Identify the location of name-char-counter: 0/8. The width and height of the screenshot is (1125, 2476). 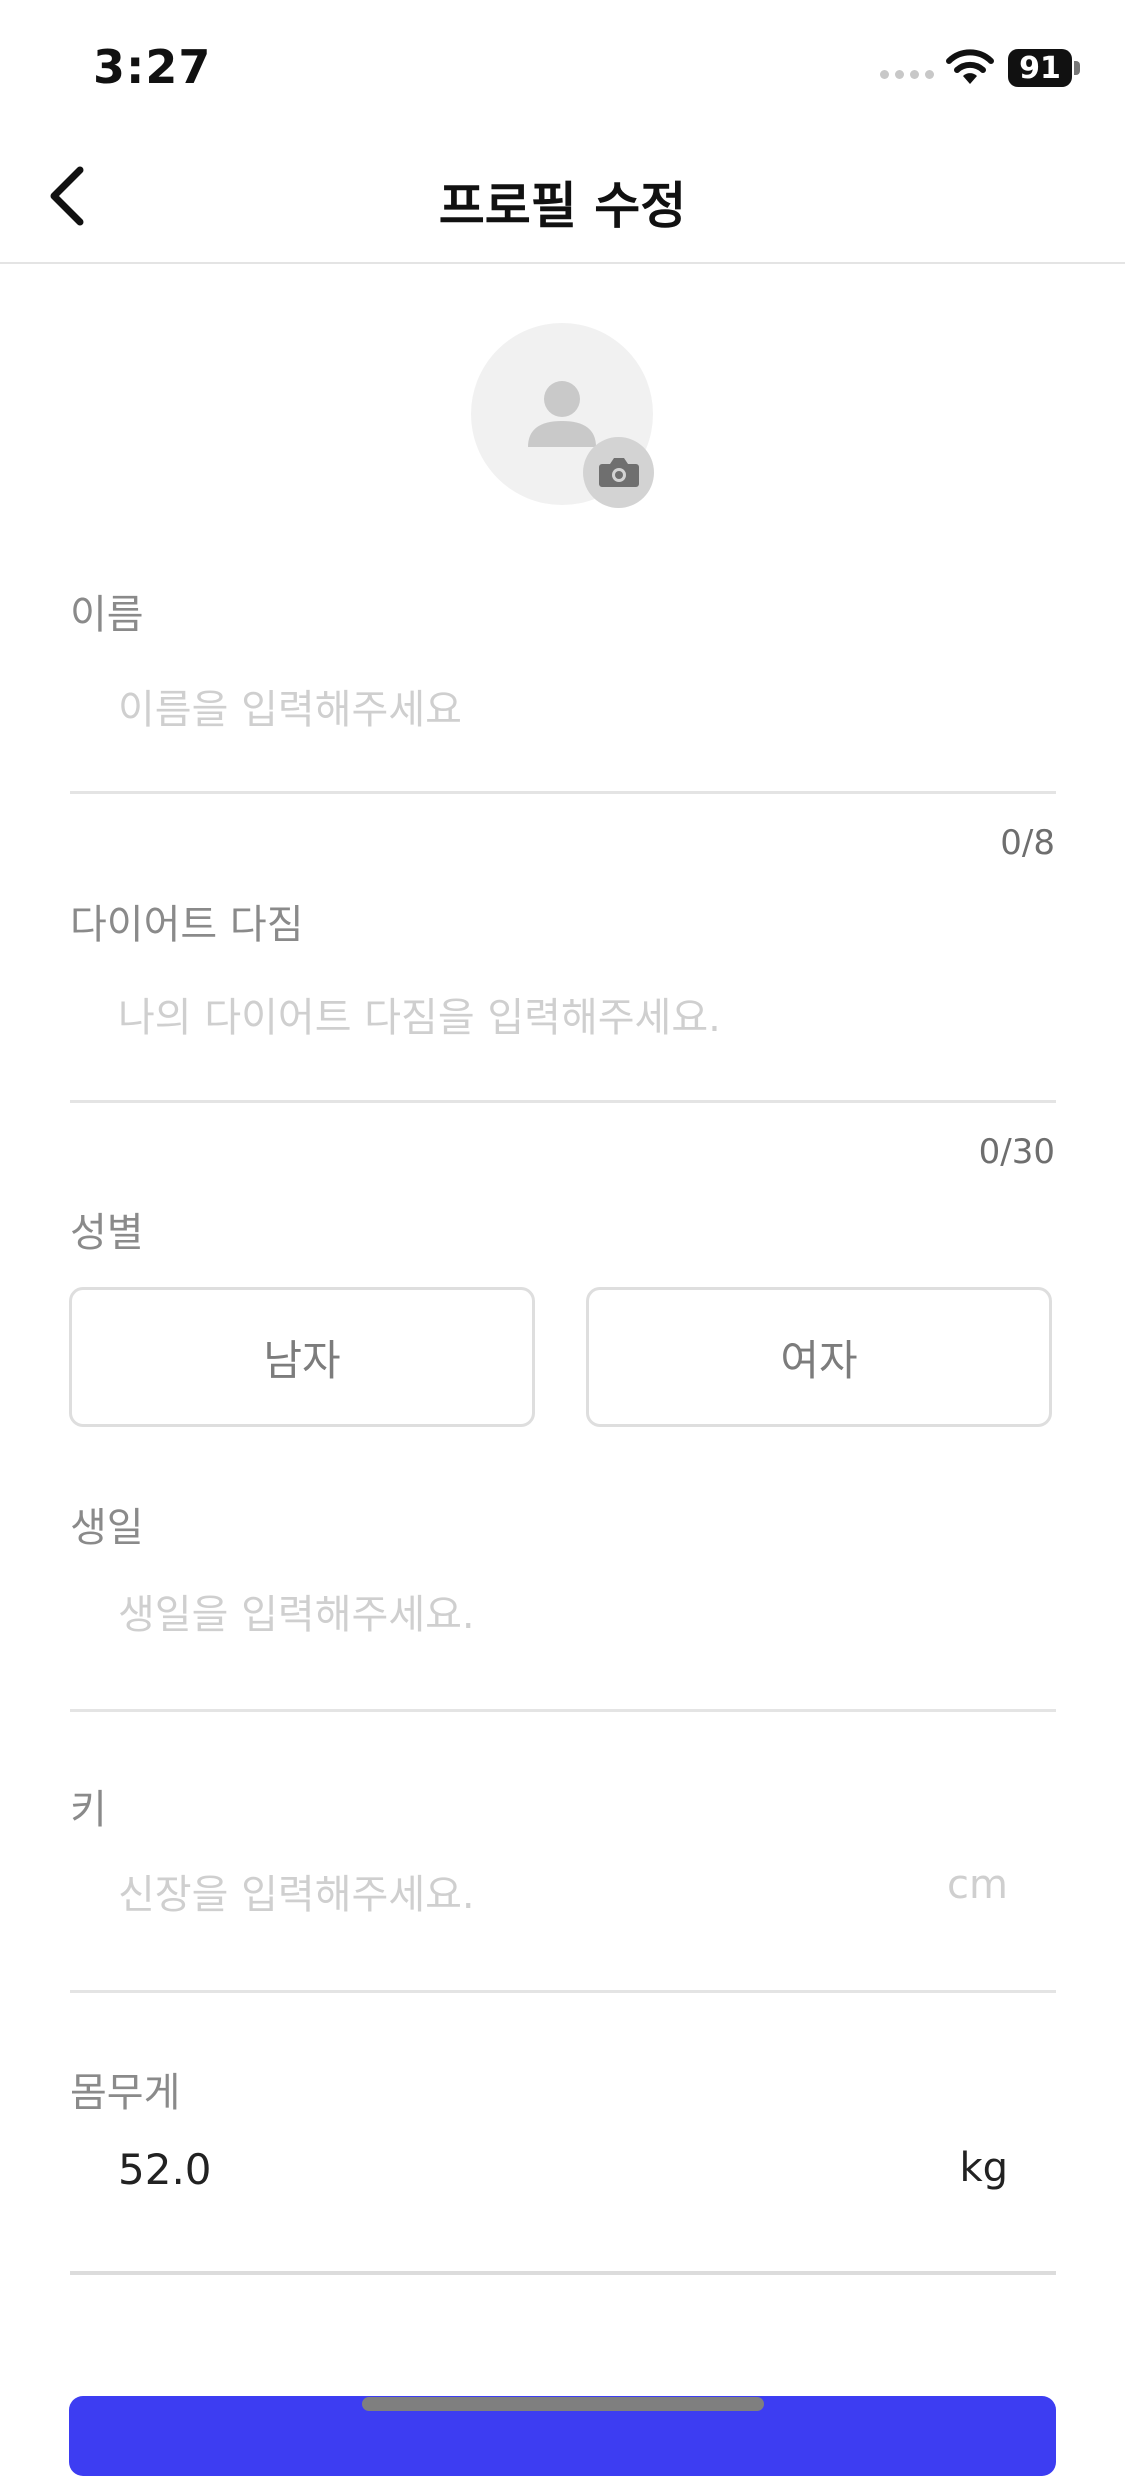
(1027, 843).